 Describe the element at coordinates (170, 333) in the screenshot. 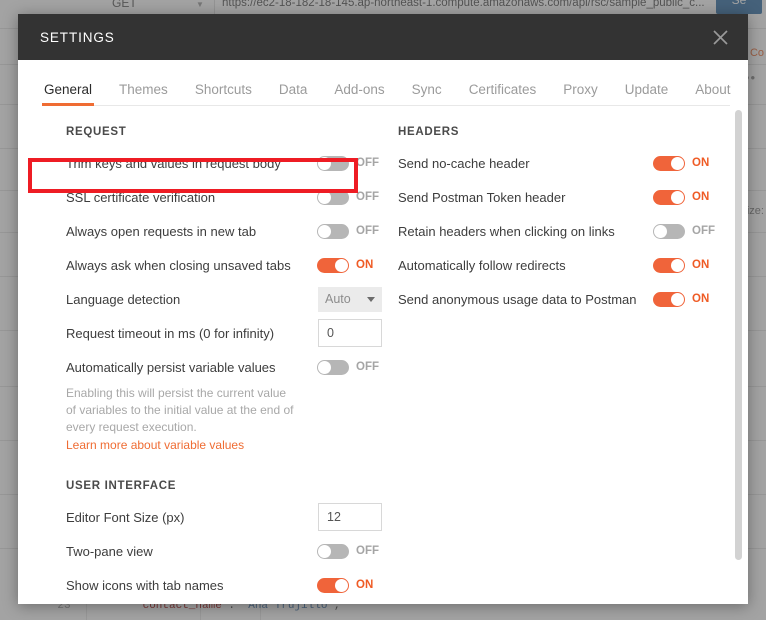

I see `setting-label: Request timeout in ms (0 for infinity)` at that location.